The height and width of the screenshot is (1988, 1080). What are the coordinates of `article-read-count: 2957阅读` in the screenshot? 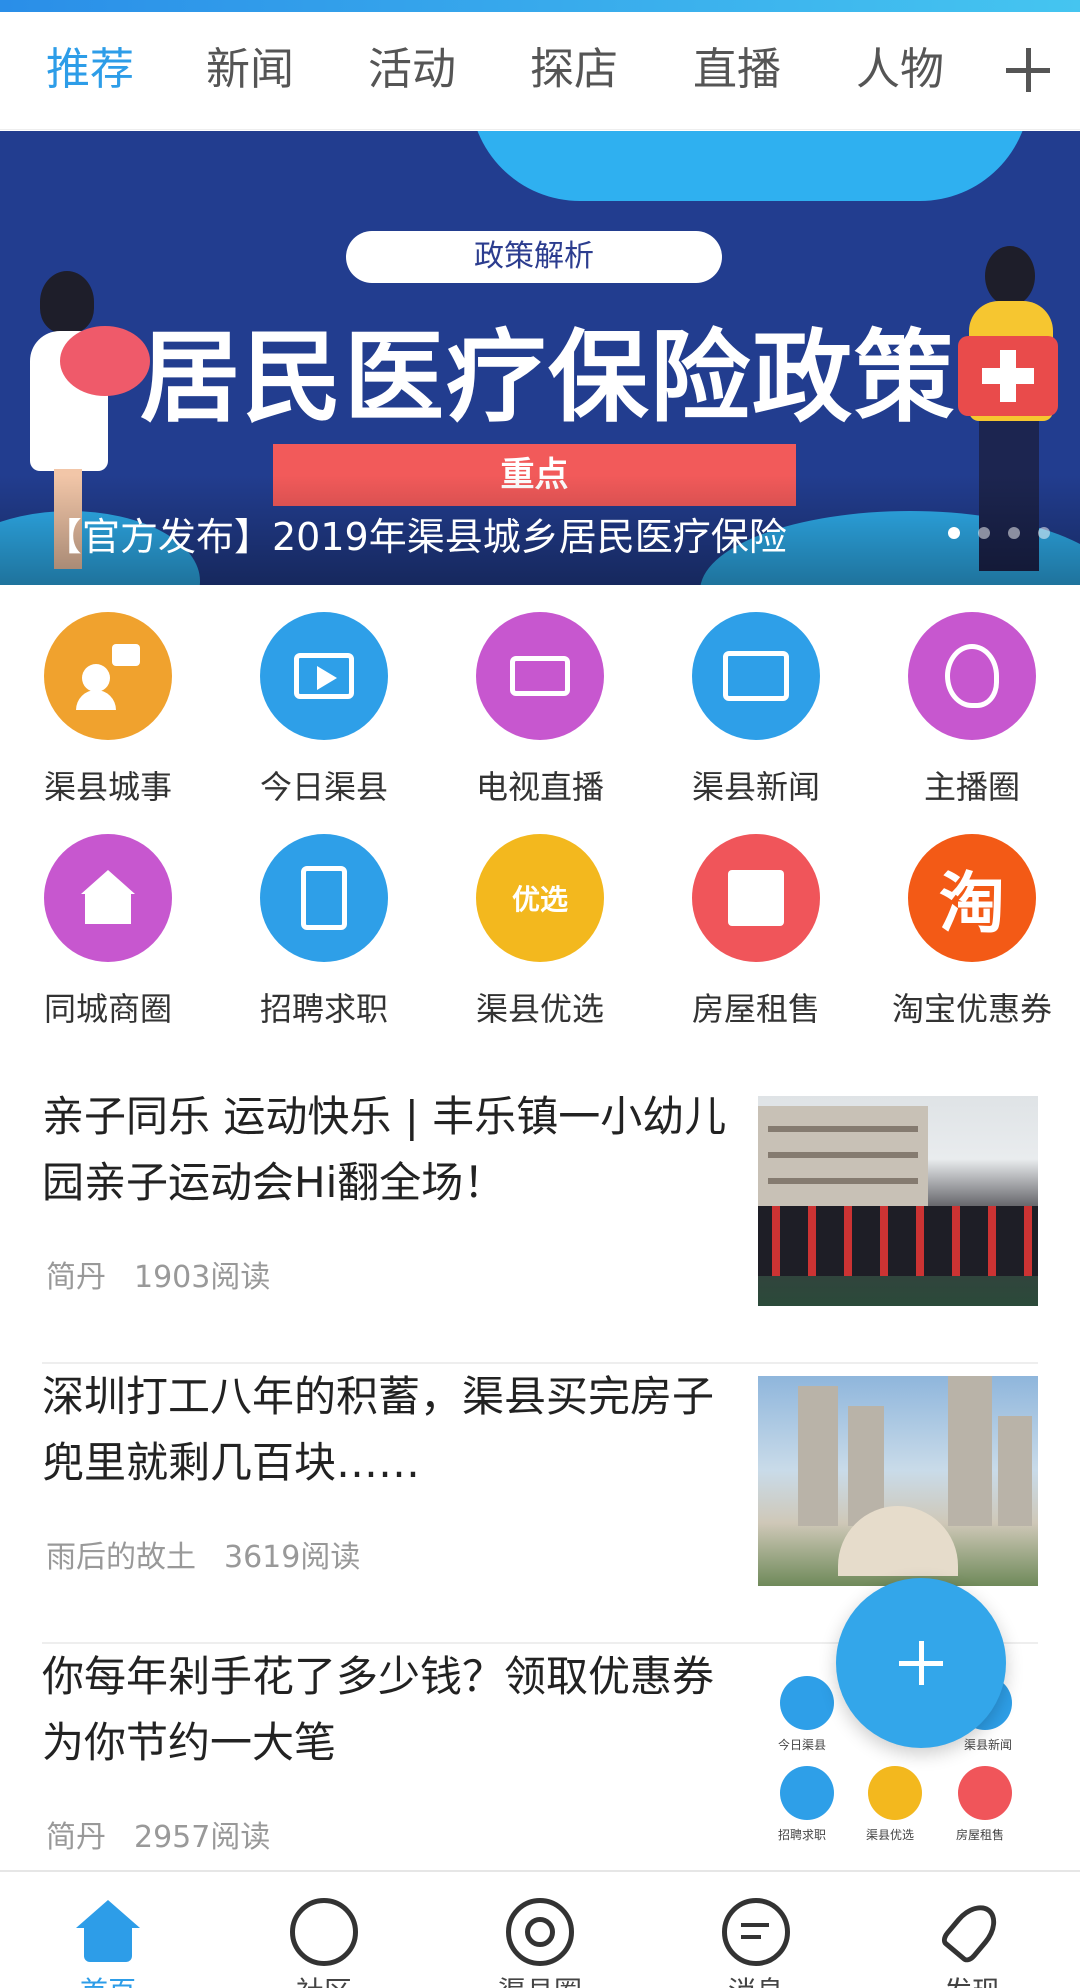 It's located at (202, 1837).